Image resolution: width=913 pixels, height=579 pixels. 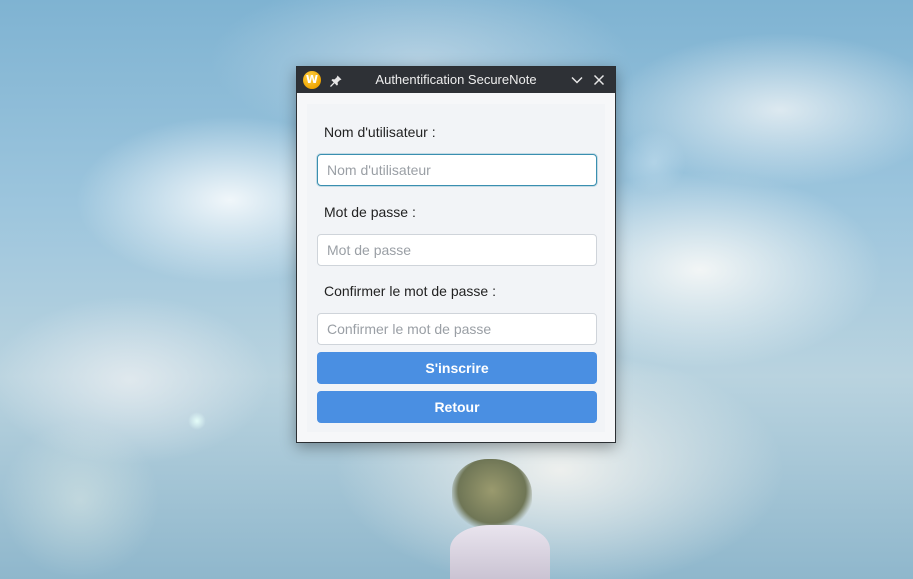 What do you see at coordinates (197, 421) in the screenshot?
I see `wallpaper-light-spark` at bounding box center [197, 421].